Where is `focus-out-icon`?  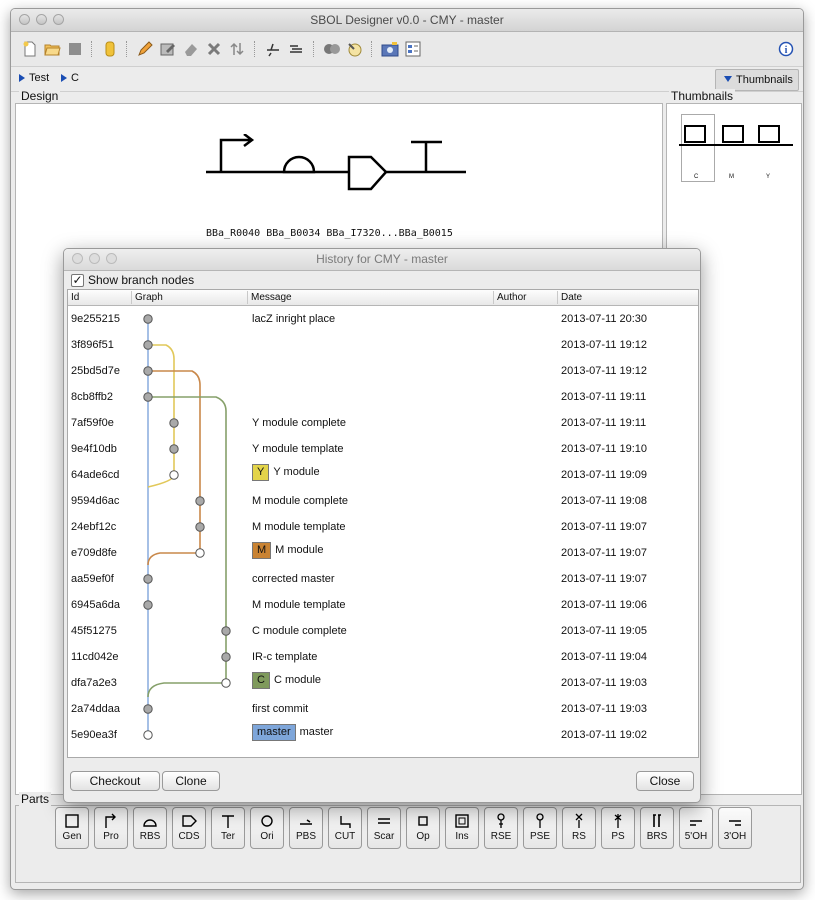 focus-out-icon is located at coordinates (296, 49).